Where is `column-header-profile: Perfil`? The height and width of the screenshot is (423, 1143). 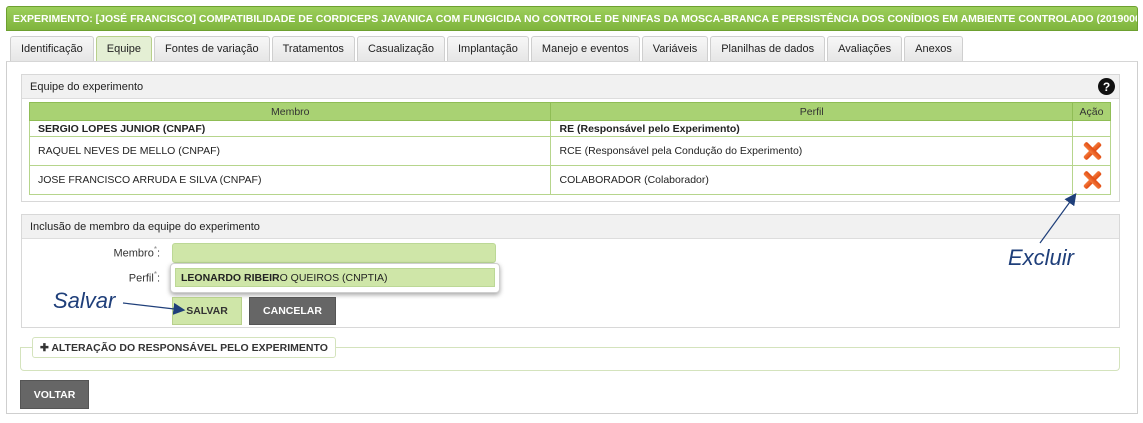 column-header-profile: Perfil is located at coordinates (811, 111).